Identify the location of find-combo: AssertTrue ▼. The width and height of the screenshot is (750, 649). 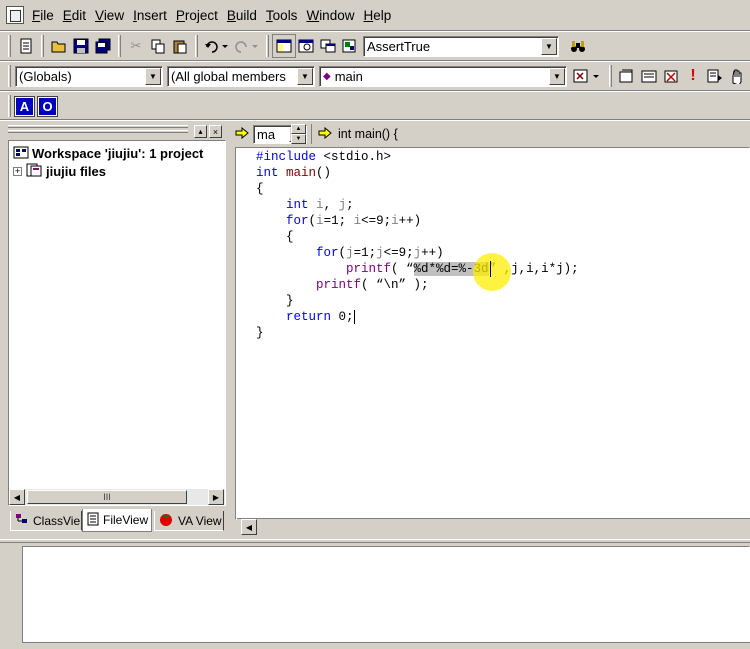
(461, 46).